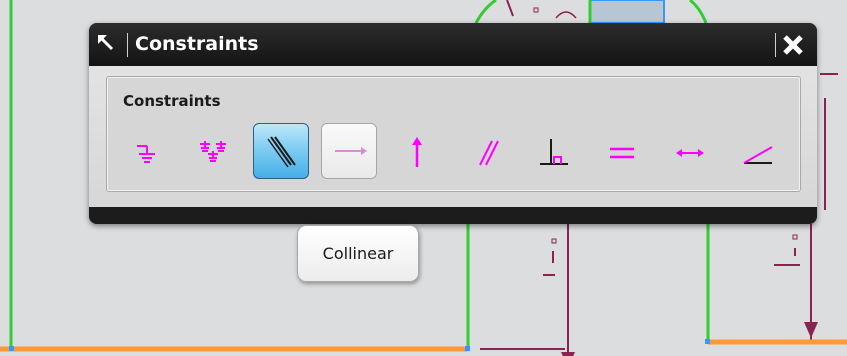  I want to click on perpendicular-icon, so click(554, 152).